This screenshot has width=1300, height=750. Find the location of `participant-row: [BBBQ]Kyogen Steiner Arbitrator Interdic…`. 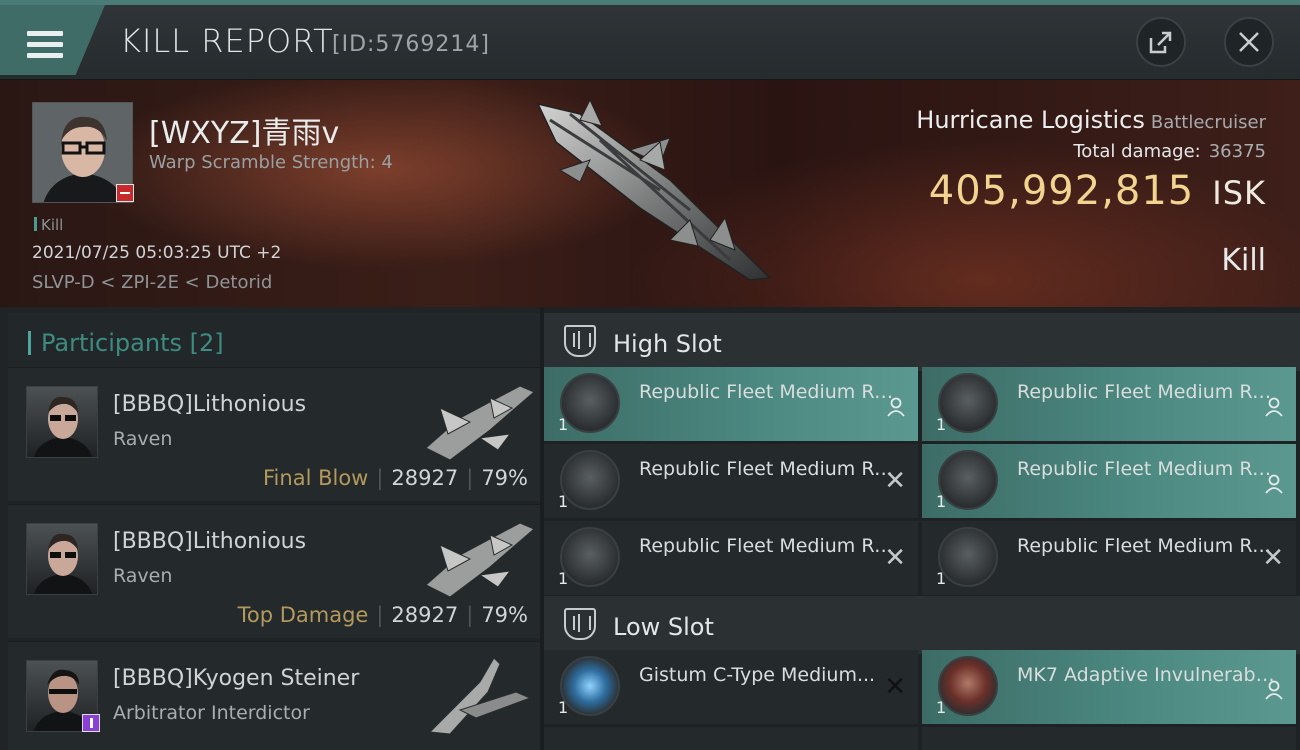

participant-row: [BBBQ]Kyogen Steiner Arbitrator Interdic… is located at coordinates (274, 695).